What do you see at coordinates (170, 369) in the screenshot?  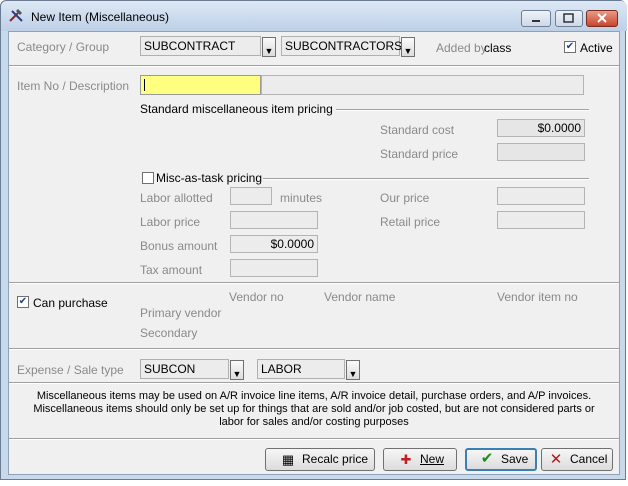 I see `expense-type-value: SUBCON` at bounding box center [170, 369].